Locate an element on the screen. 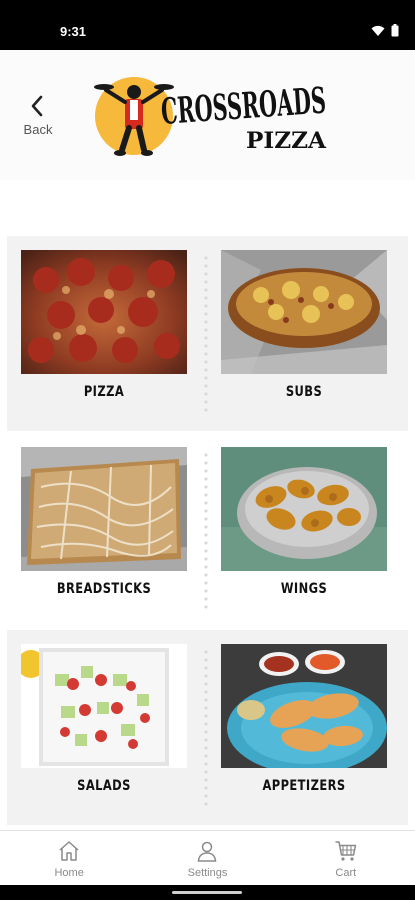 Image resolution: width=415 pixels, height=900 pixels. home-indicator is located at coordinates (207, 892).